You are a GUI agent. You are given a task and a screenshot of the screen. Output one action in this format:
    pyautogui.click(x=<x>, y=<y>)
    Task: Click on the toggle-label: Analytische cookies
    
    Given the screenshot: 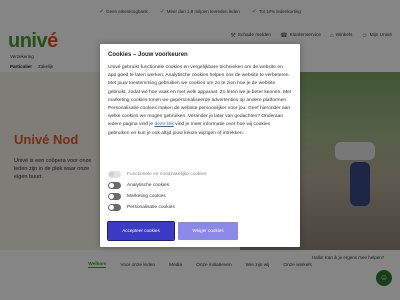 What is the action you would take?
    pyautogui.click(x=148, y=185)
    